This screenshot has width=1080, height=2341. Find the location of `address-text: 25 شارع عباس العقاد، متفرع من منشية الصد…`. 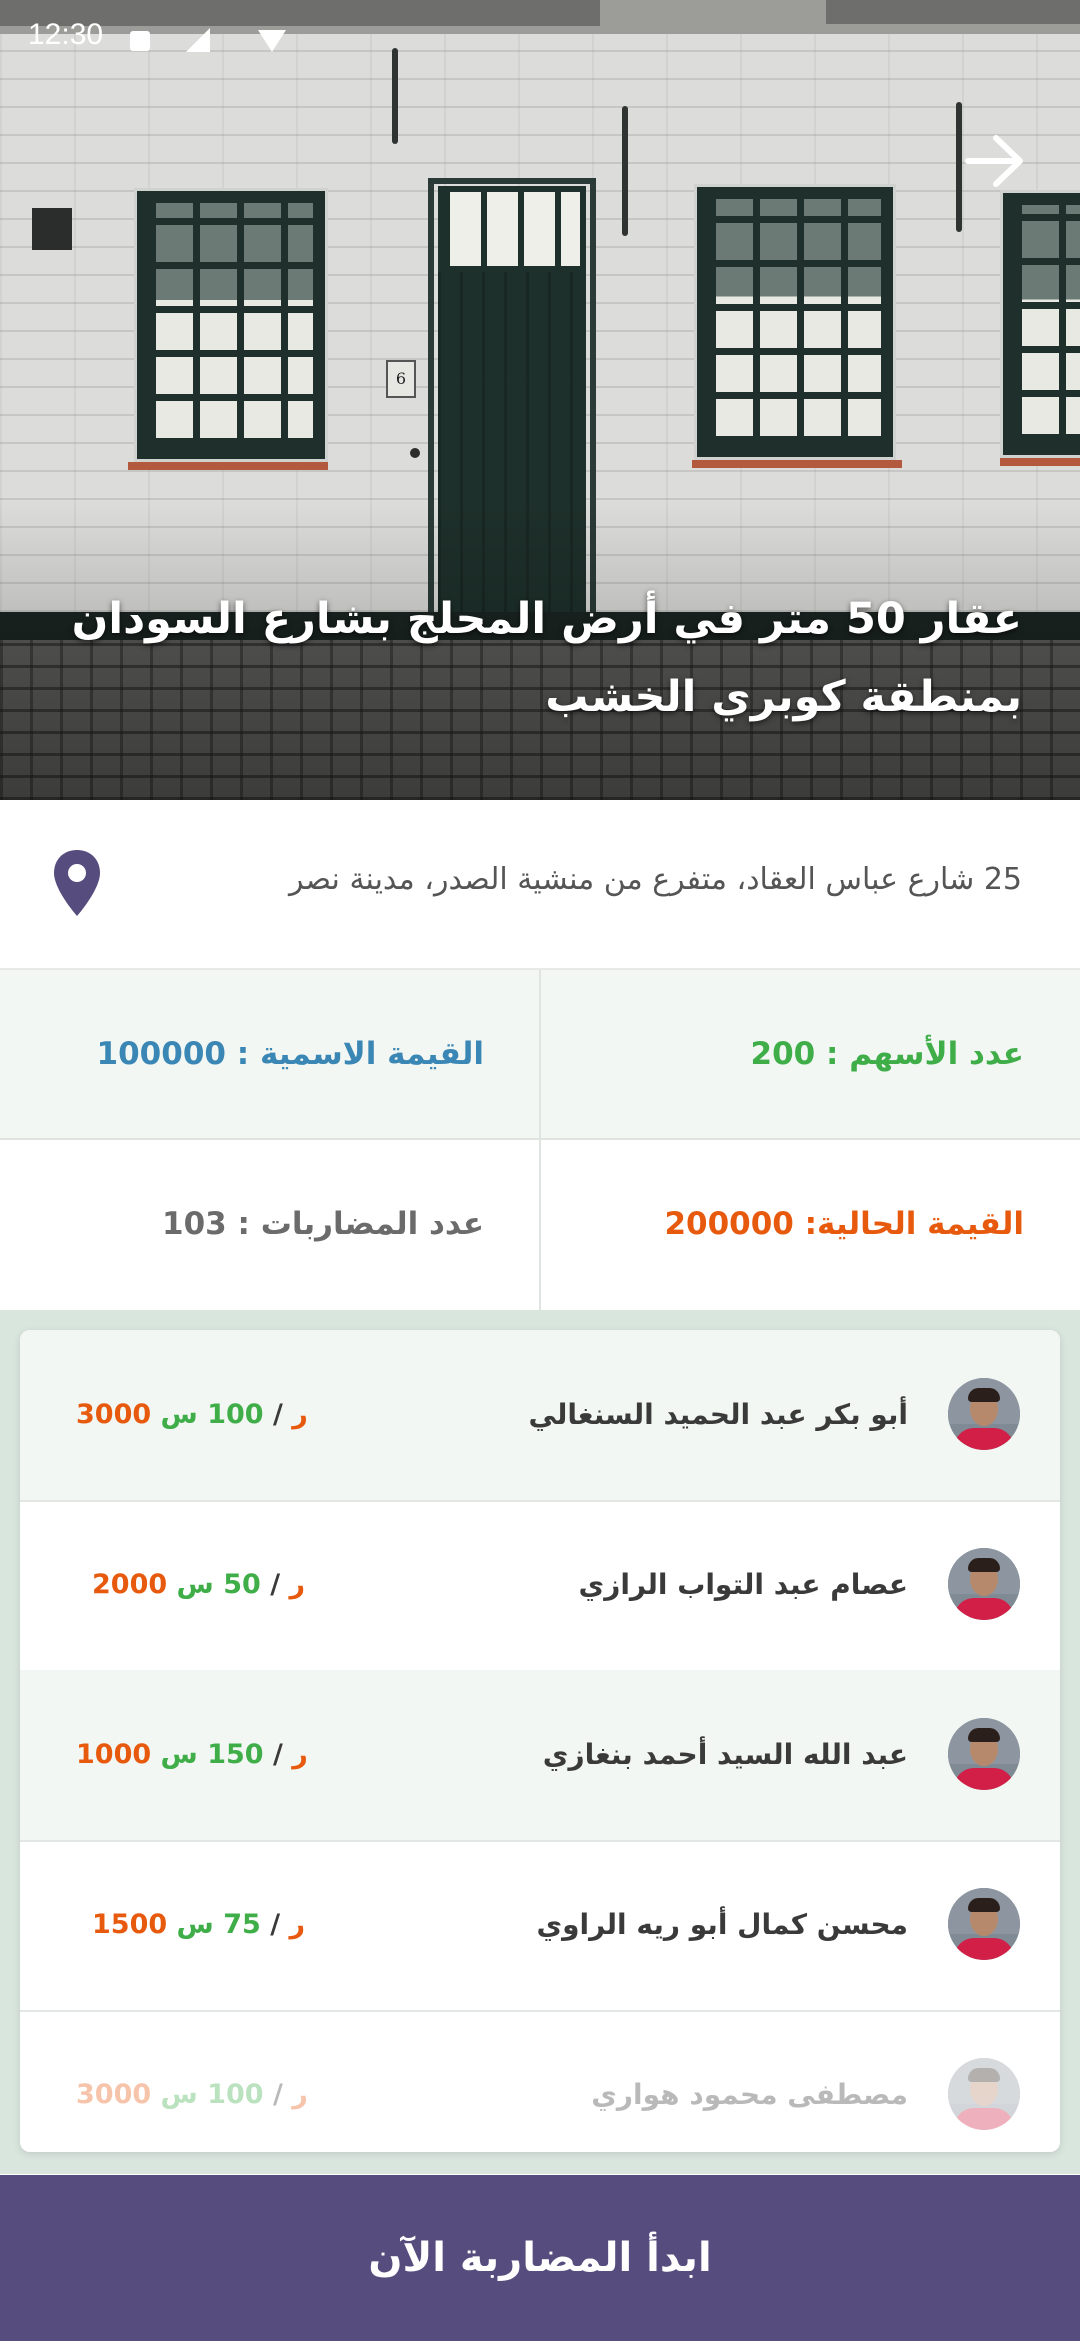

address-text: 25 شارع عباس العقاد، متفرع من منشية الصد… is located at coordinates (655, 879).